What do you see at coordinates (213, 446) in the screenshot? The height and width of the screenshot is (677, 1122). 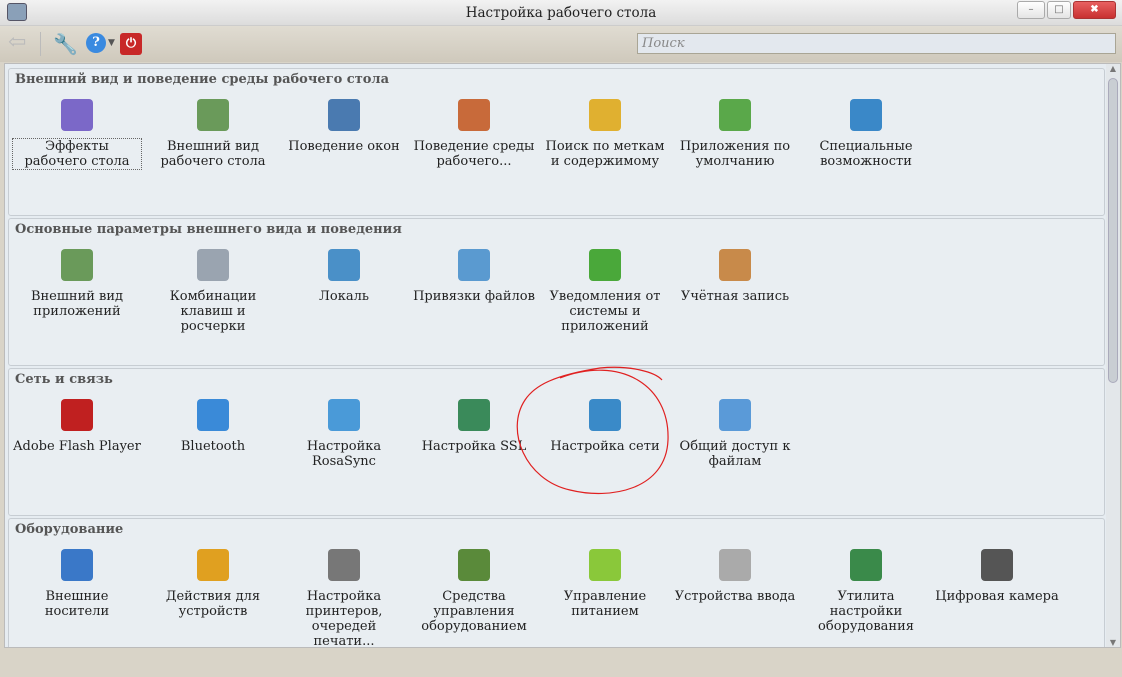 I see `settings-item-label: Bluetooth` at bounding box center [213, 446].